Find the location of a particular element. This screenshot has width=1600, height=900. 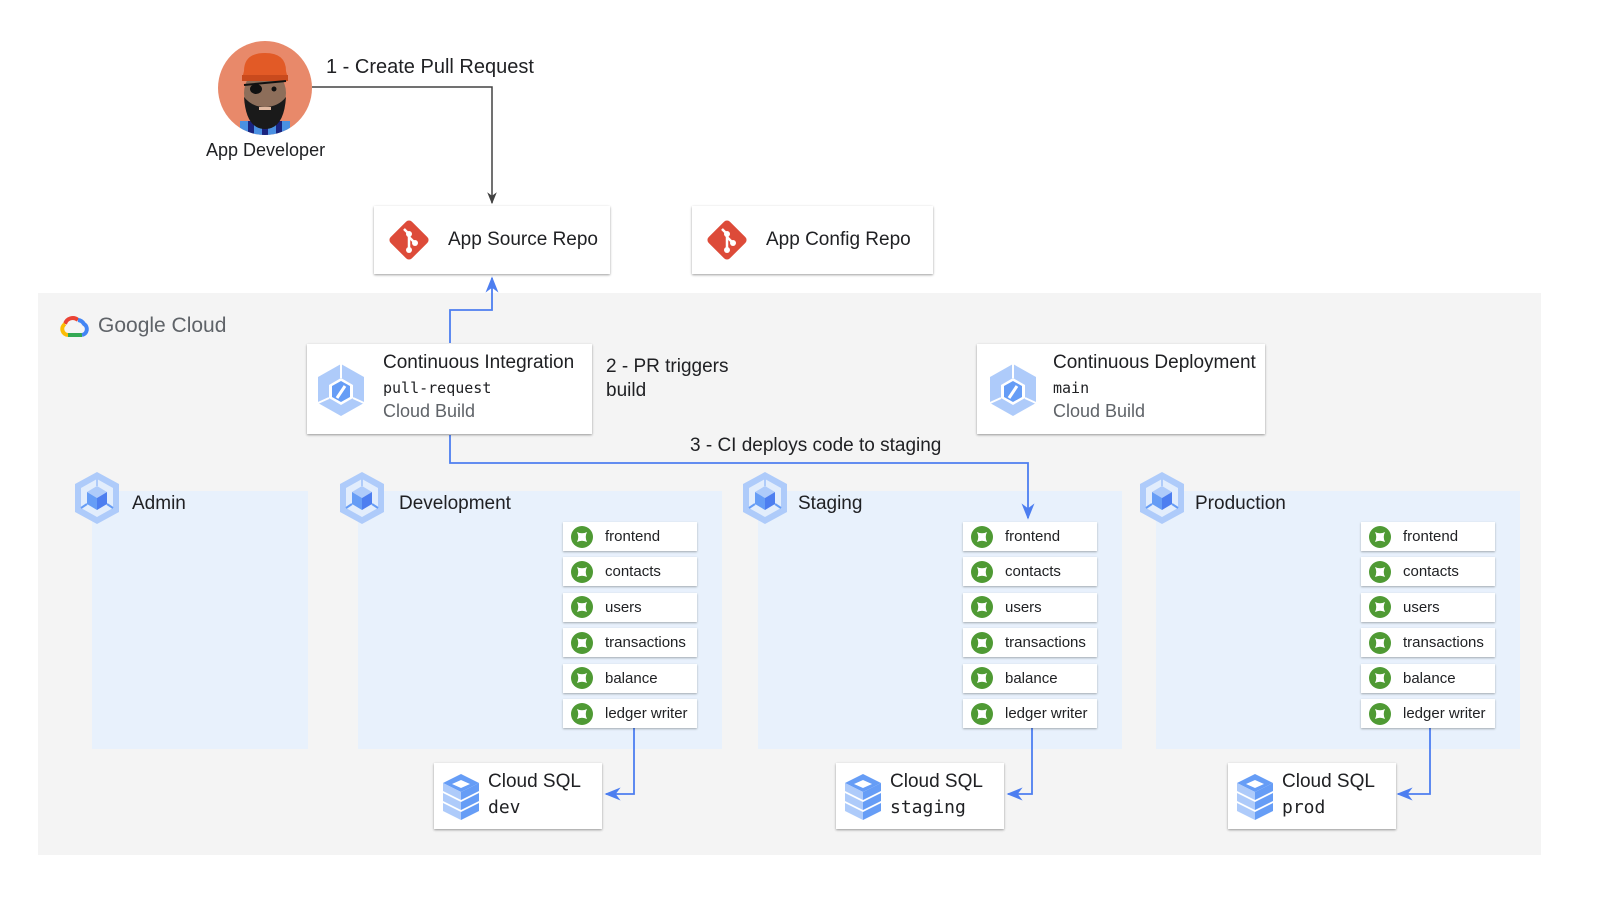

cloud-sql-staging-product: Cloud SQL is located at coordinates (936, 781).